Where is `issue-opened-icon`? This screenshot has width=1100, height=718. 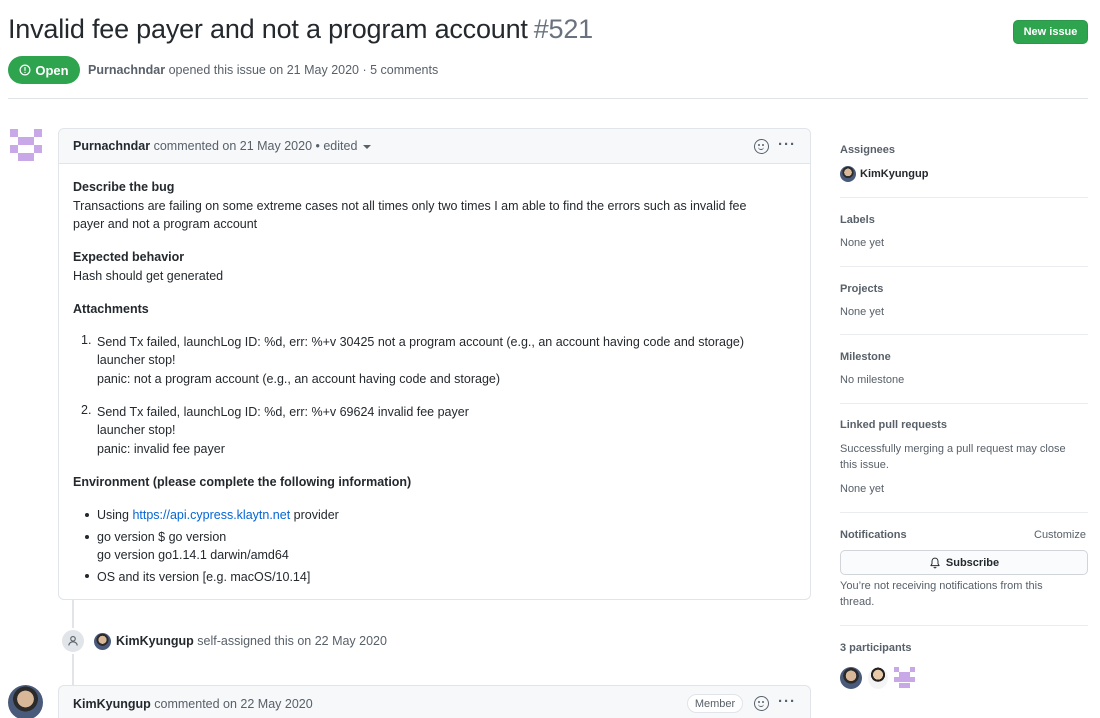
issue-opened-icon is located at coordinates (25, 70).